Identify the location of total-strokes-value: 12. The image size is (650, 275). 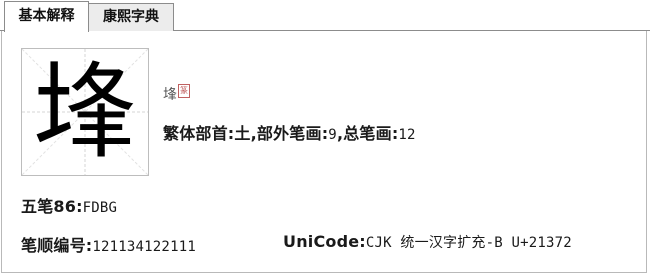
(407, 135).